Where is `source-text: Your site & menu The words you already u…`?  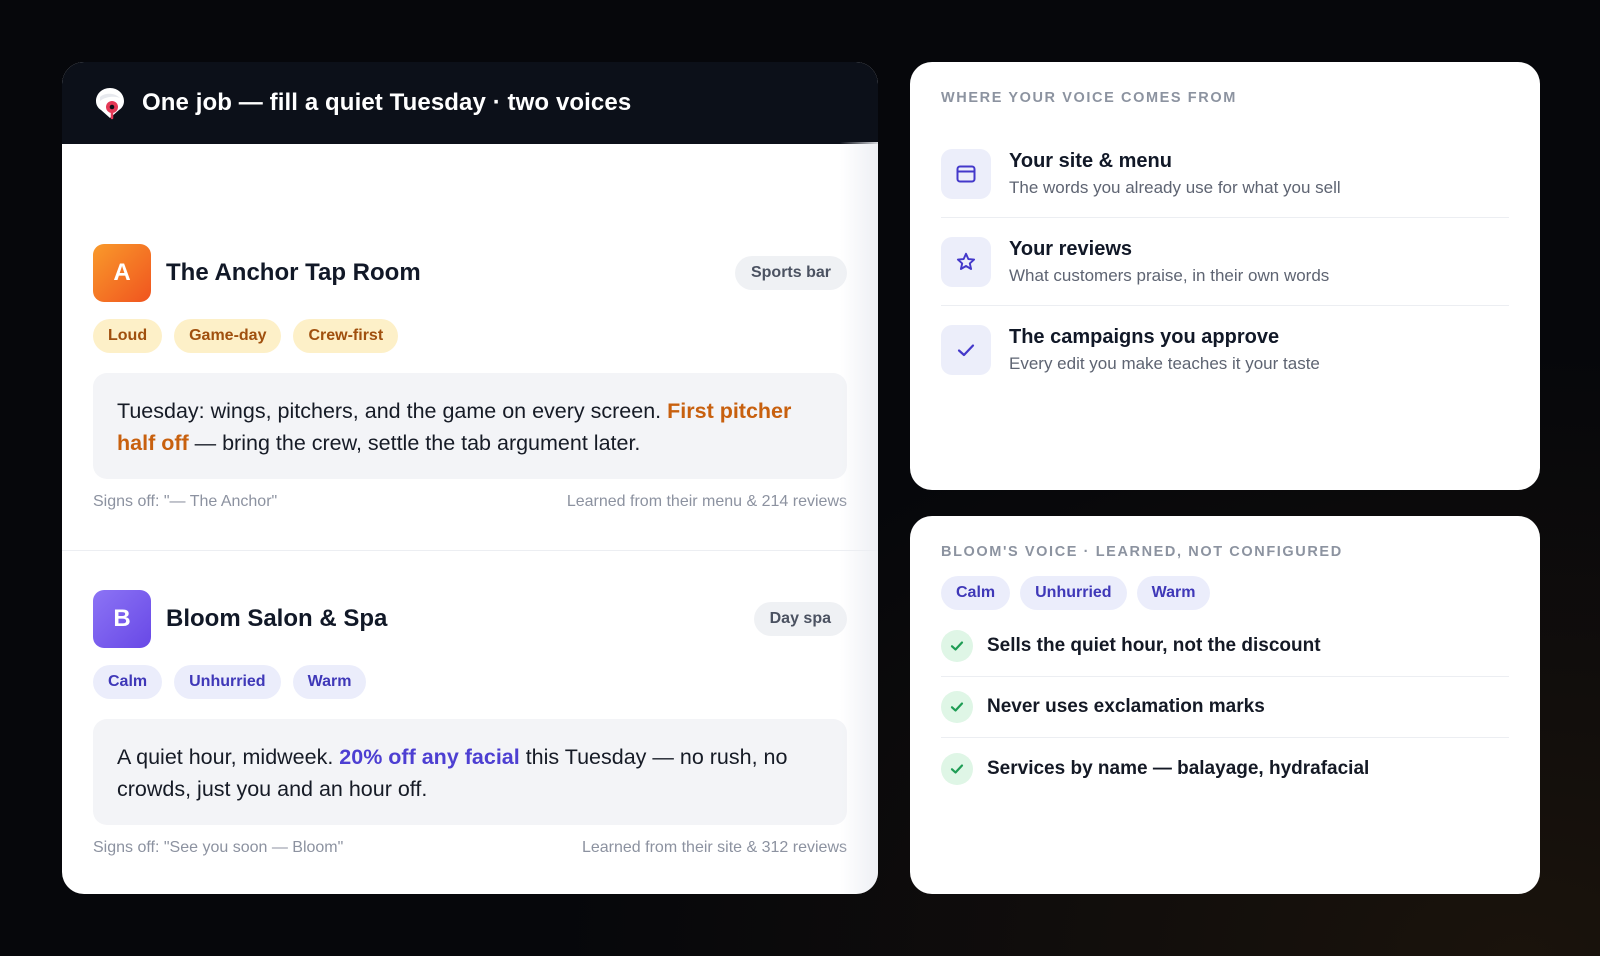 source-text: Your site & menu The words you already u… is located at coordinates (1175, 174).